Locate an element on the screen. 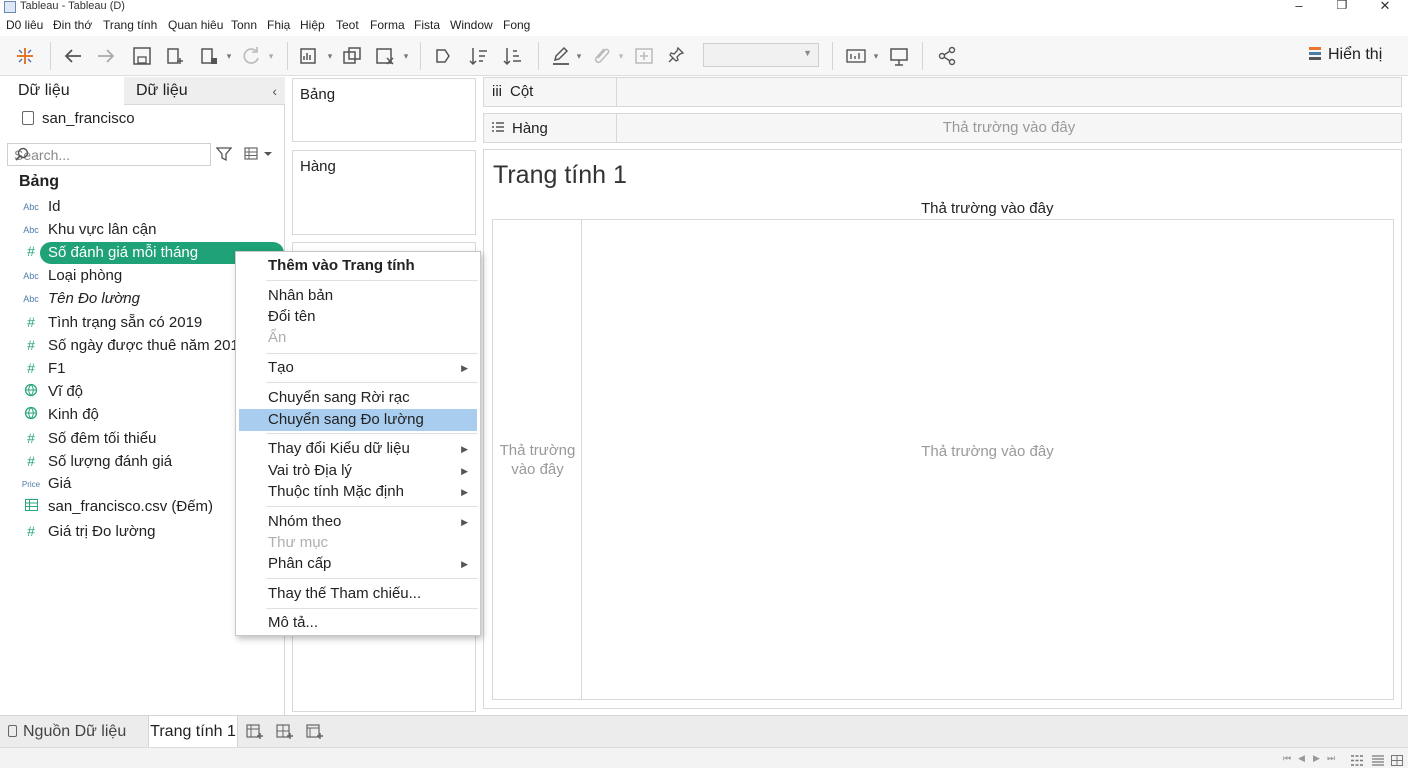 This screenshot has height=768, width=1408. row-header-area: Thả trường vào đây is located at coordinates (537, 459).